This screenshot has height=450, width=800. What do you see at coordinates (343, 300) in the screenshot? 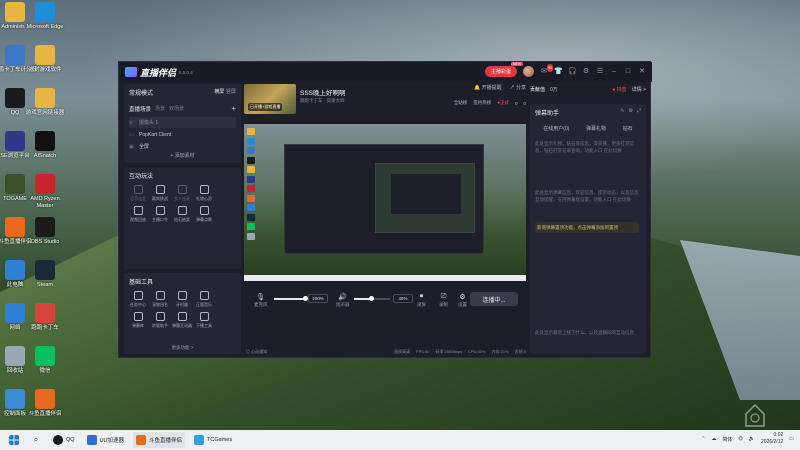
I see `speaker-control: 🔊 扬声器` at bounding box center [343, 300].